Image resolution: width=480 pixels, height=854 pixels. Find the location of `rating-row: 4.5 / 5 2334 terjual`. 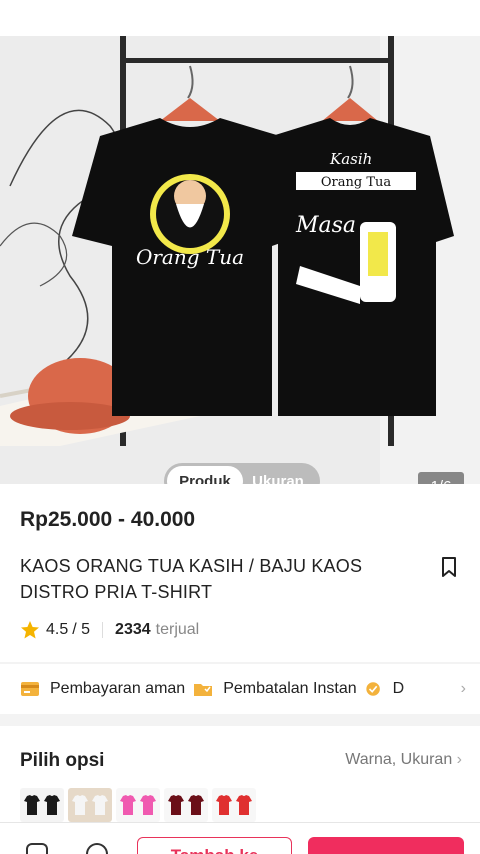

rating-row: 4.5 / 5 2334 terjual is located at coordinates (109, 630).